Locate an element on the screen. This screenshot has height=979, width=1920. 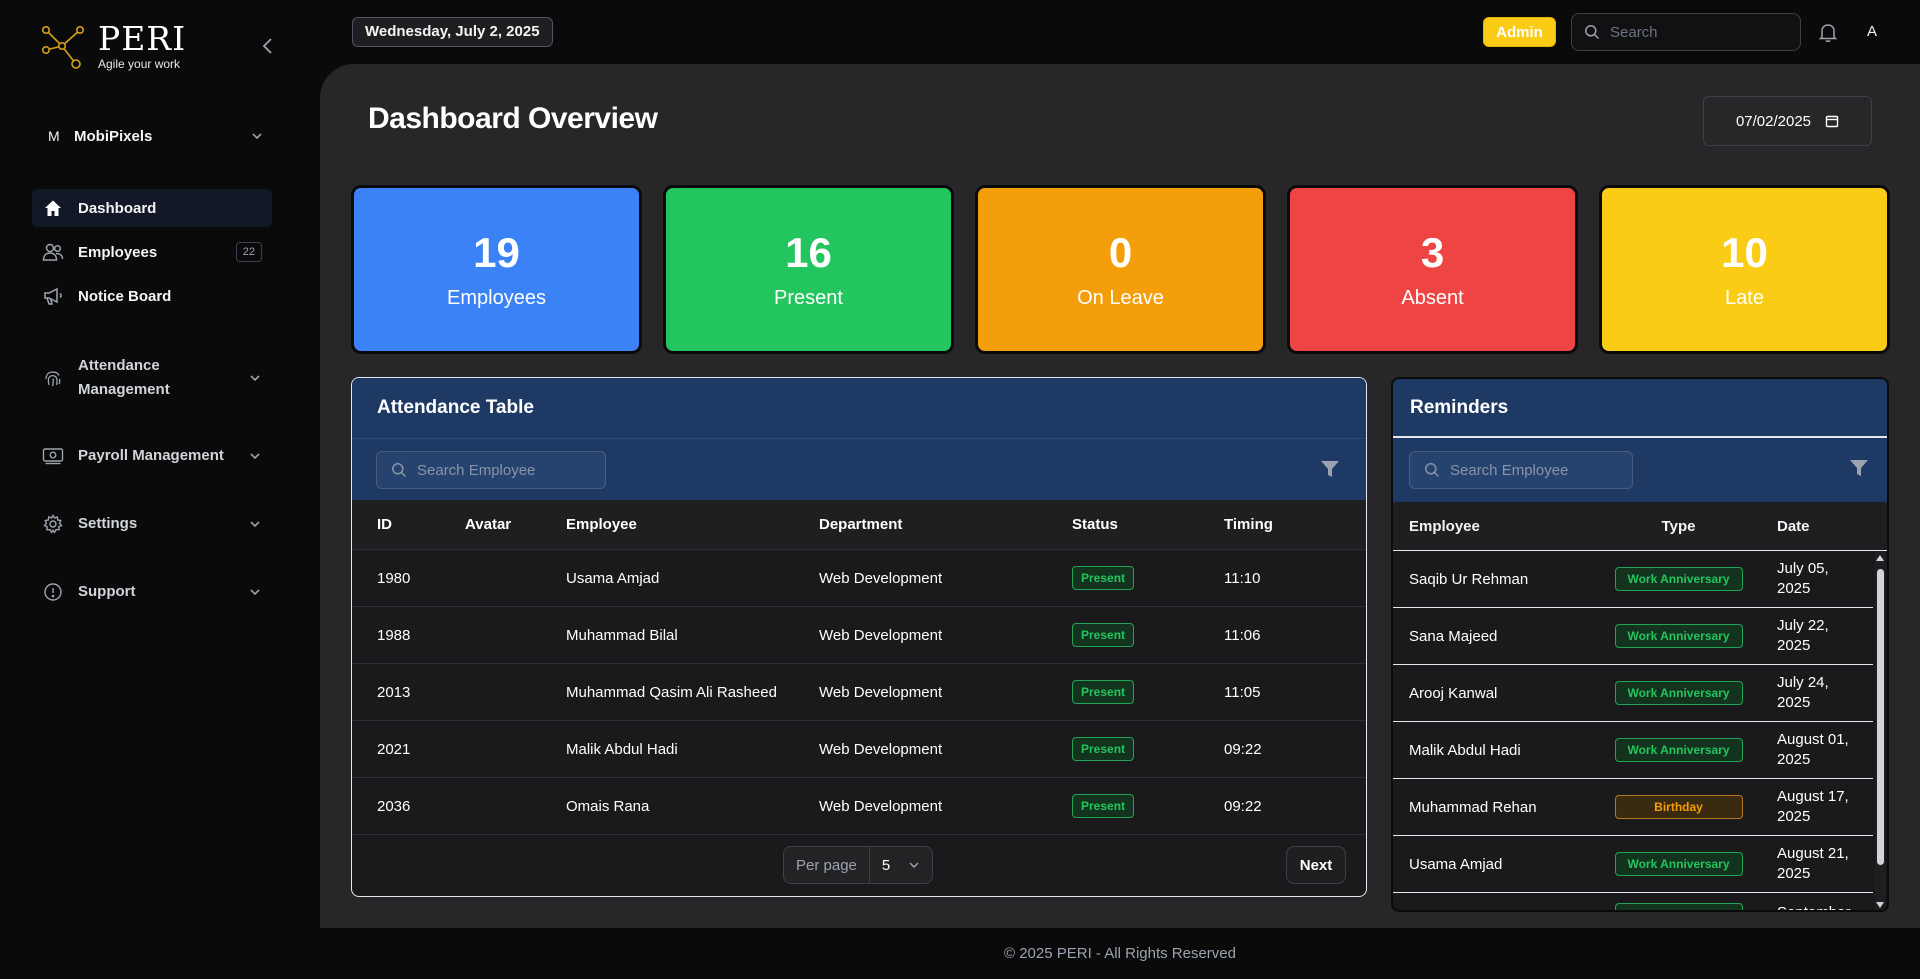
sidebar-item-label: Employees is located at coordinates (118, 252).